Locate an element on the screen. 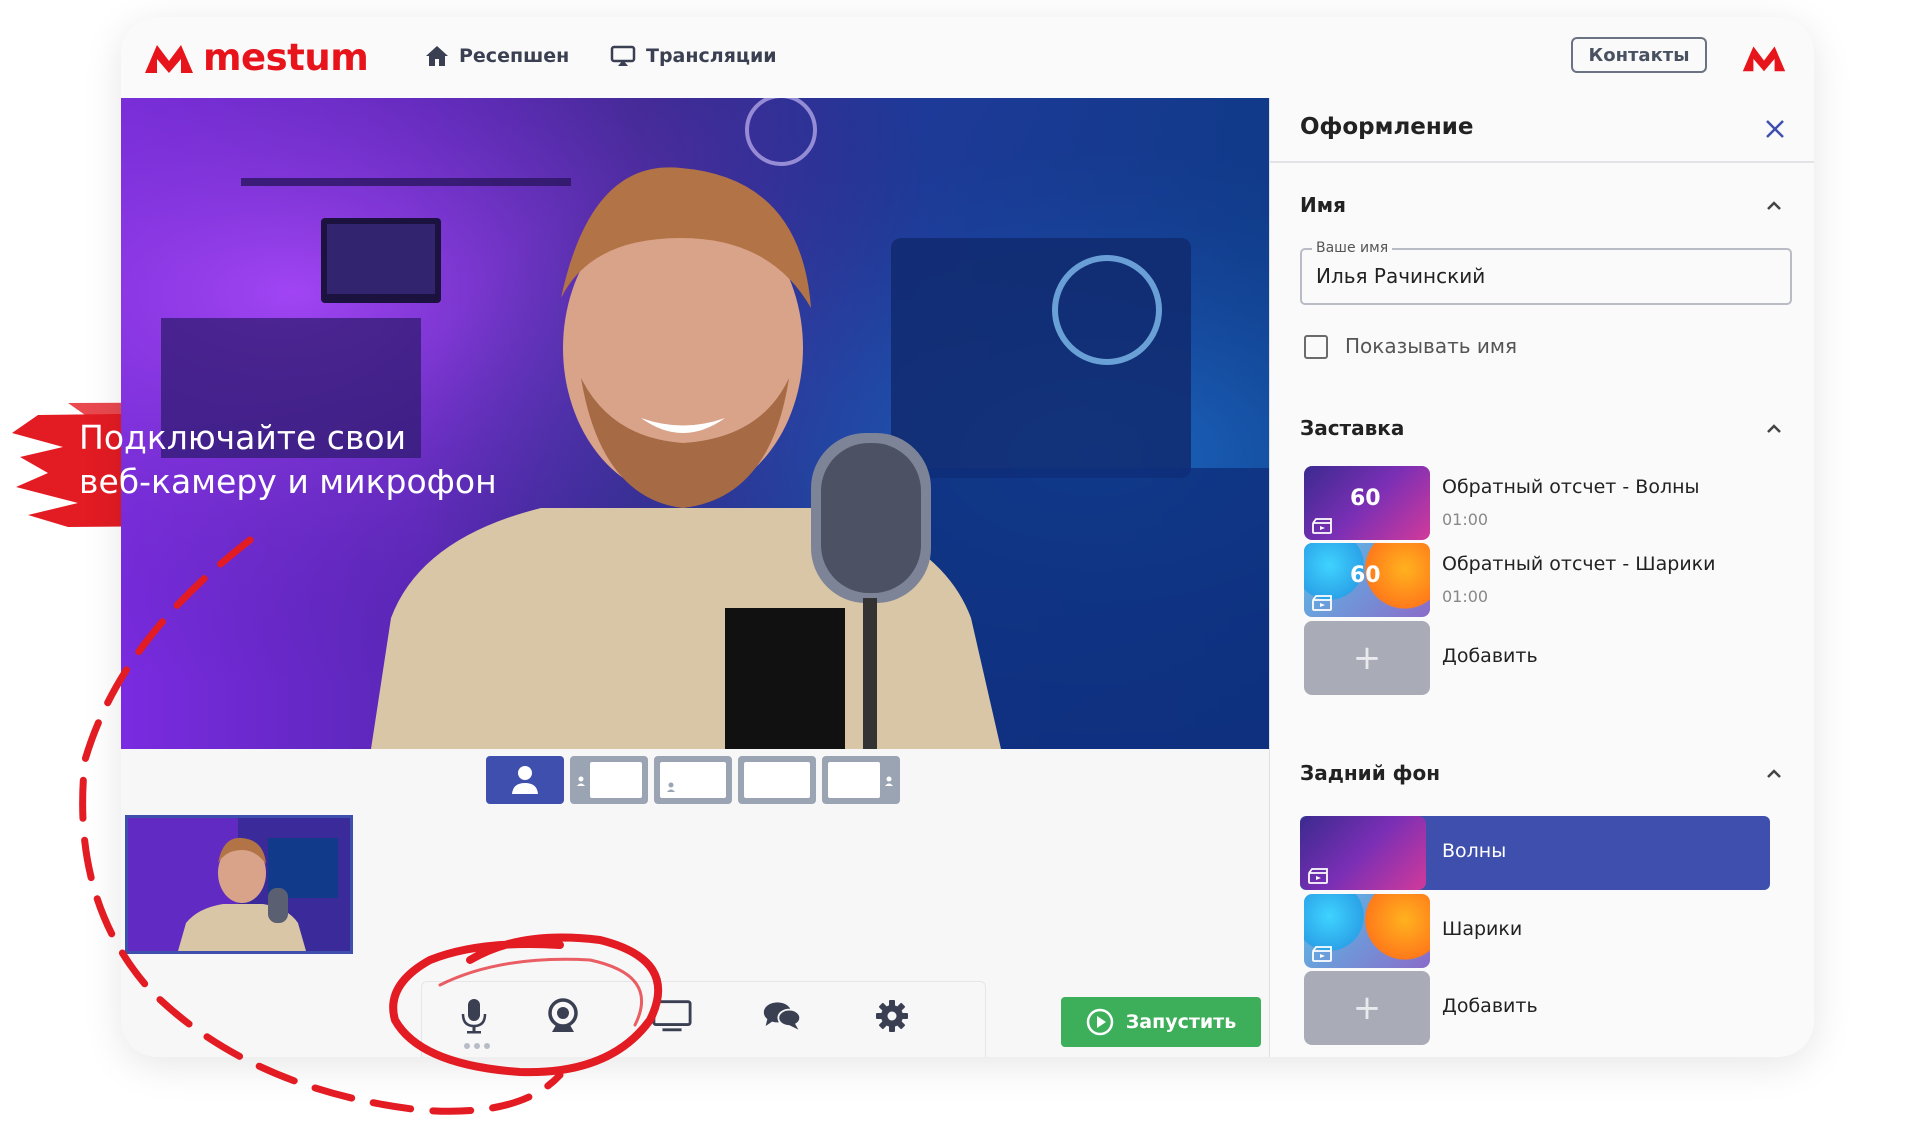 This screenshot has height=1143, width=1920. nav-reception: Ресепшен is located at coordinates (497, 56).